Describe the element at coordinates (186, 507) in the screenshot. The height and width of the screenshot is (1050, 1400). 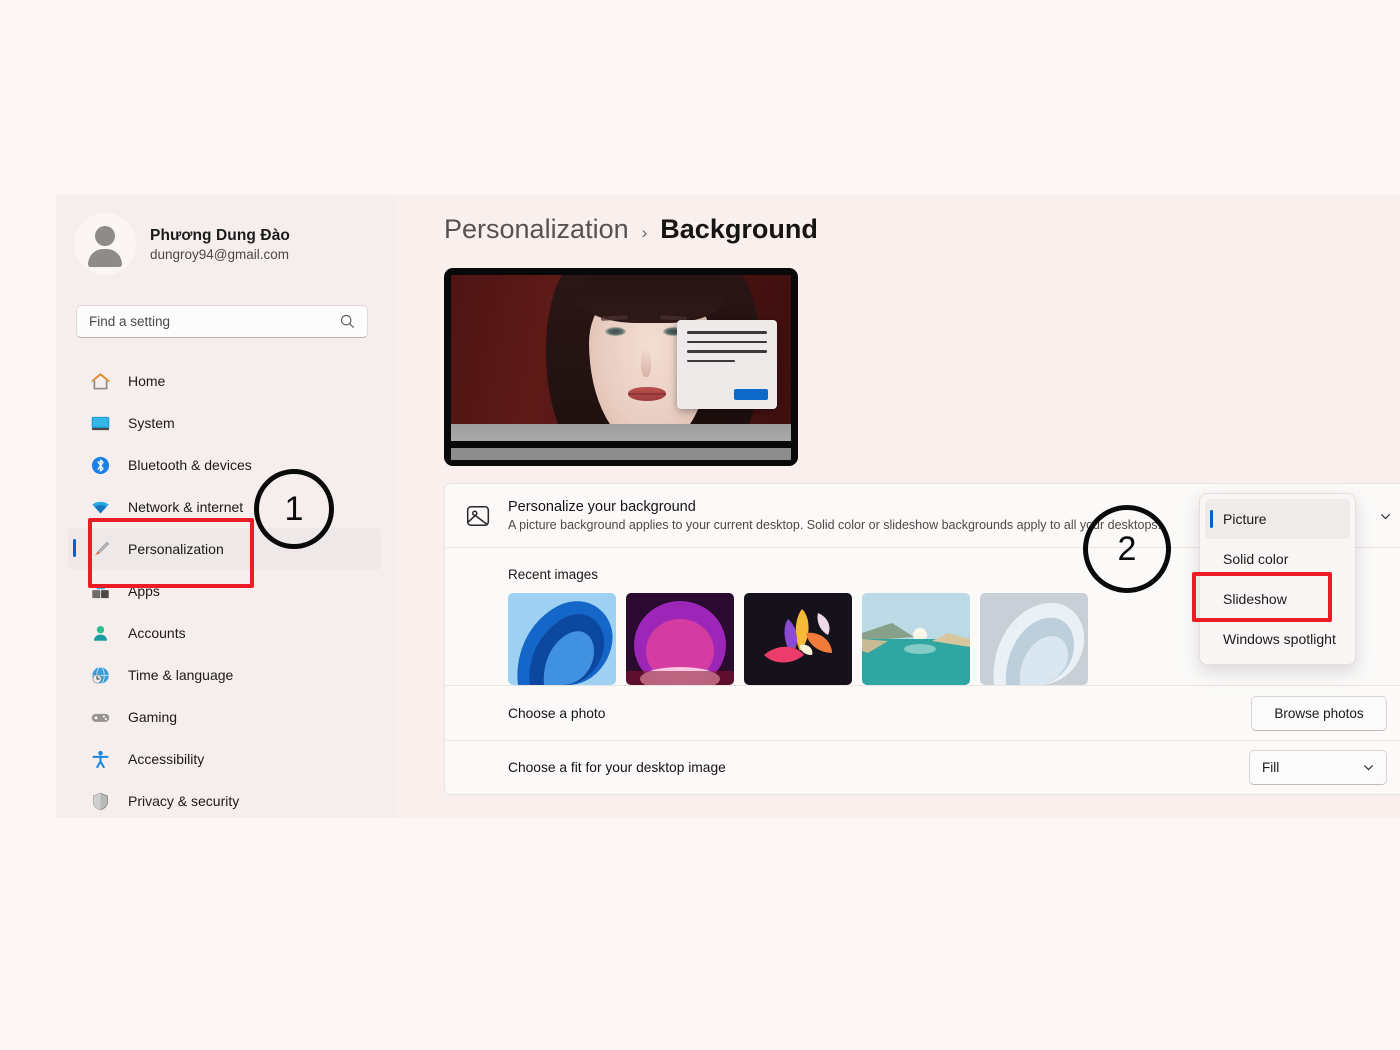
I see `sidebar-item-label: Network & internet` at that location.